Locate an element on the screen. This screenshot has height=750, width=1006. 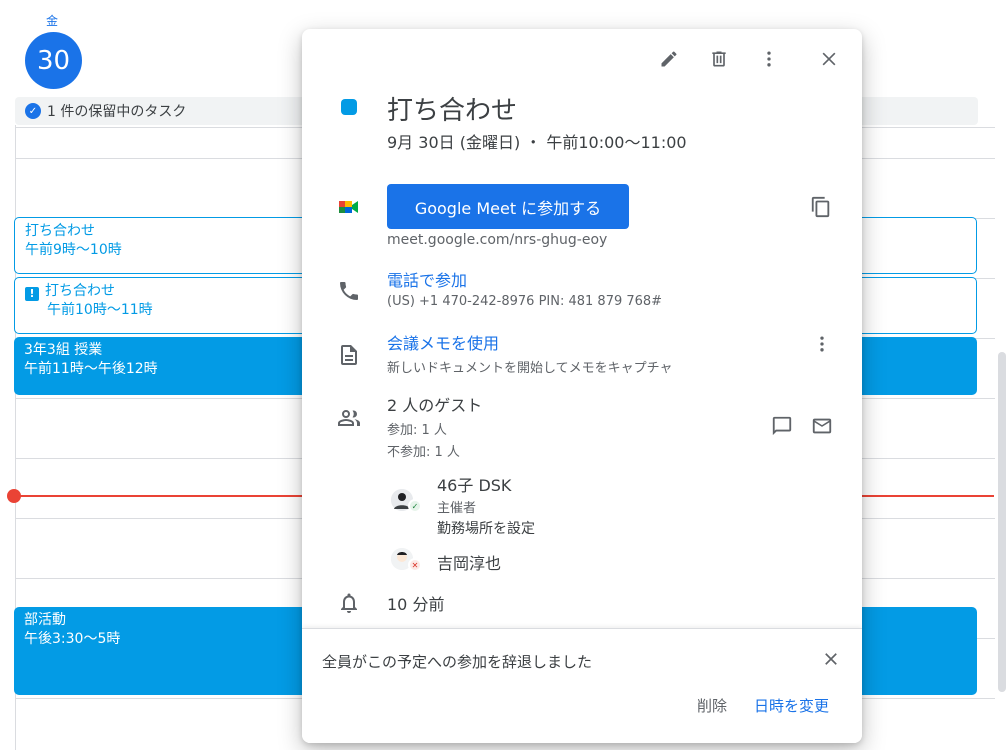
more-options-button is located at coordinates (769, 59).